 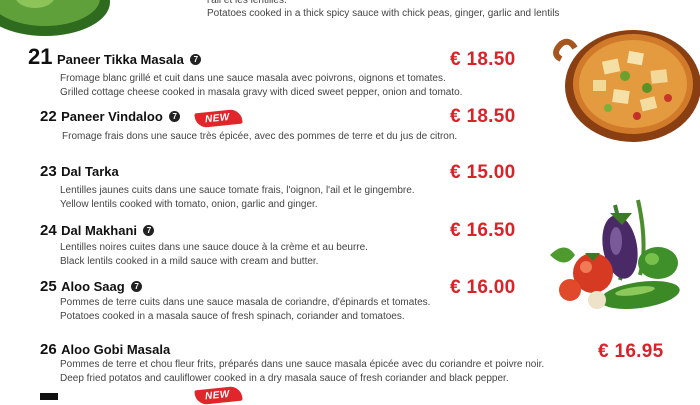 I want to click on item-name: Dal Makhani, so click(x=99, y=230).